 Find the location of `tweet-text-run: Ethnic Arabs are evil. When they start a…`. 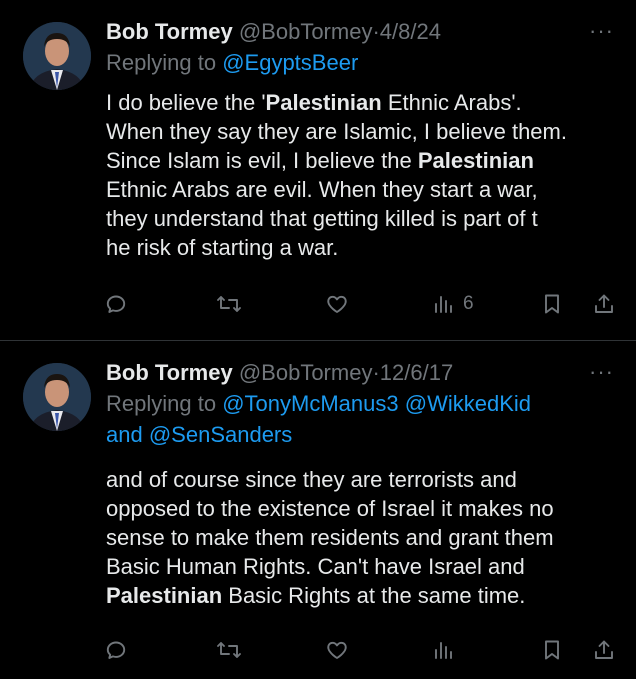

tweet-text-run: Ethnic Arabs are evil. When they start a… is located at coordinates (322, 189).